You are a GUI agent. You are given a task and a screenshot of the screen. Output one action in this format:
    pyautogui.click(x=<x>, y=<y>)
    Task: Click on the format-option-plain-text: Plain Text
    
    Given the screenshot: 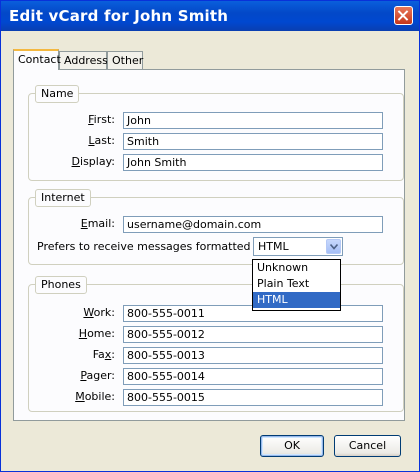 What is the action you would take?
    pyautogui.click(x=296, y=284)
    